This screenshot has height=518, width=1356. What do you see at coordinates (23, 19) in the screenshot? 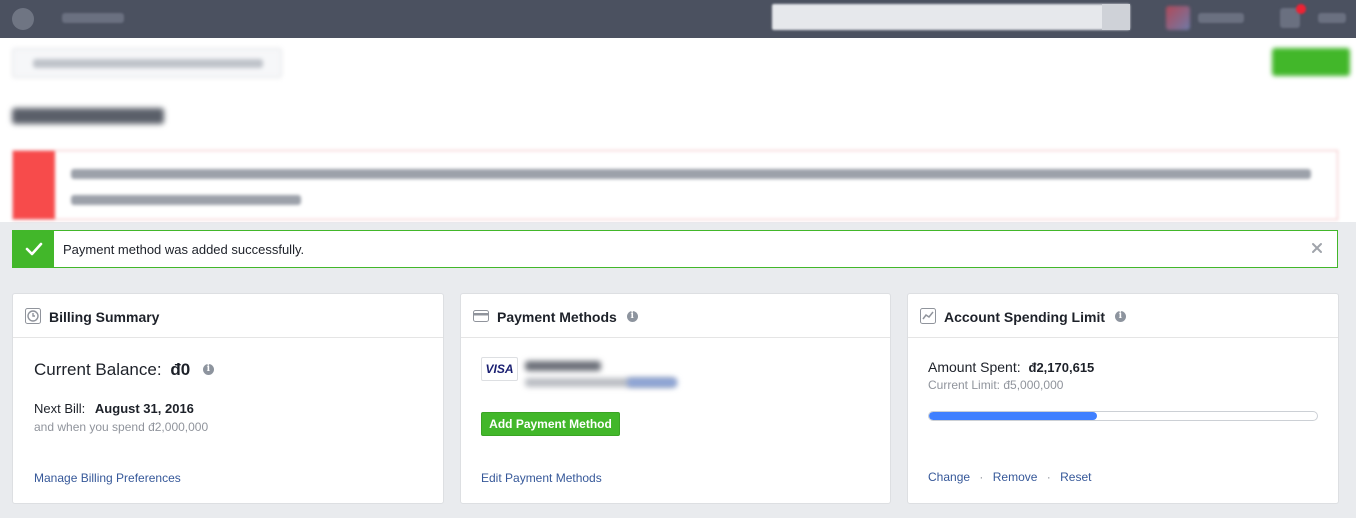
I see `logo-icon` at bounding box center [23, 19].